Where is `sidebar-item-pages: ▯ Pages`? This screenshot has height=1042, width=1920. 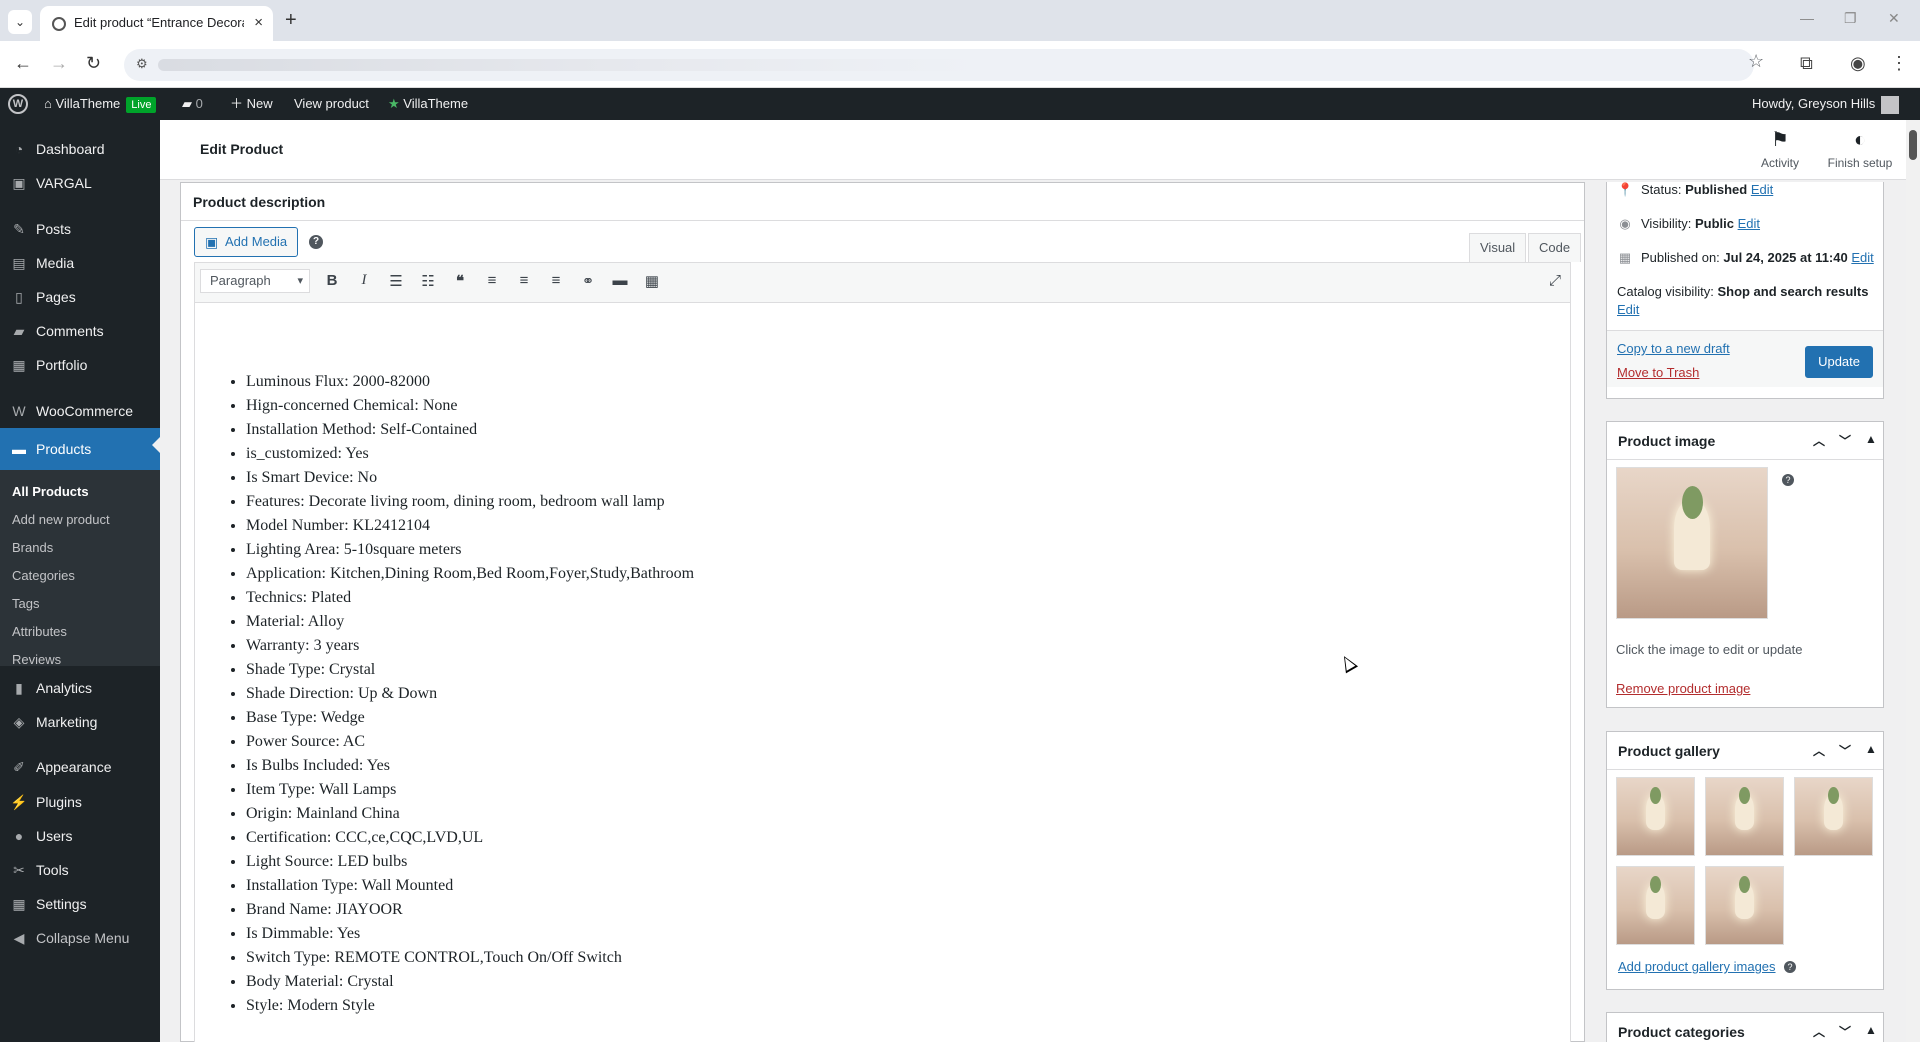 sidebar-item-pages: ▯ Pages is located at coordinates (80, 297).